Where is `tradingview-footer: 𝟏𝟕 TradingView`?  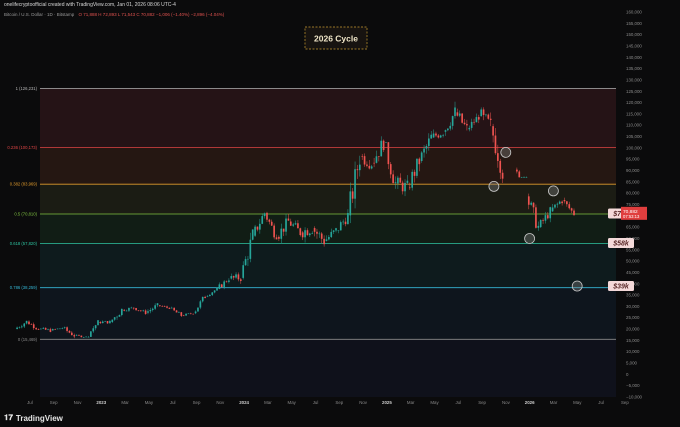
tradingview-footer: 𝟏𝟕 TradingView is located at coordinates (33, 418).